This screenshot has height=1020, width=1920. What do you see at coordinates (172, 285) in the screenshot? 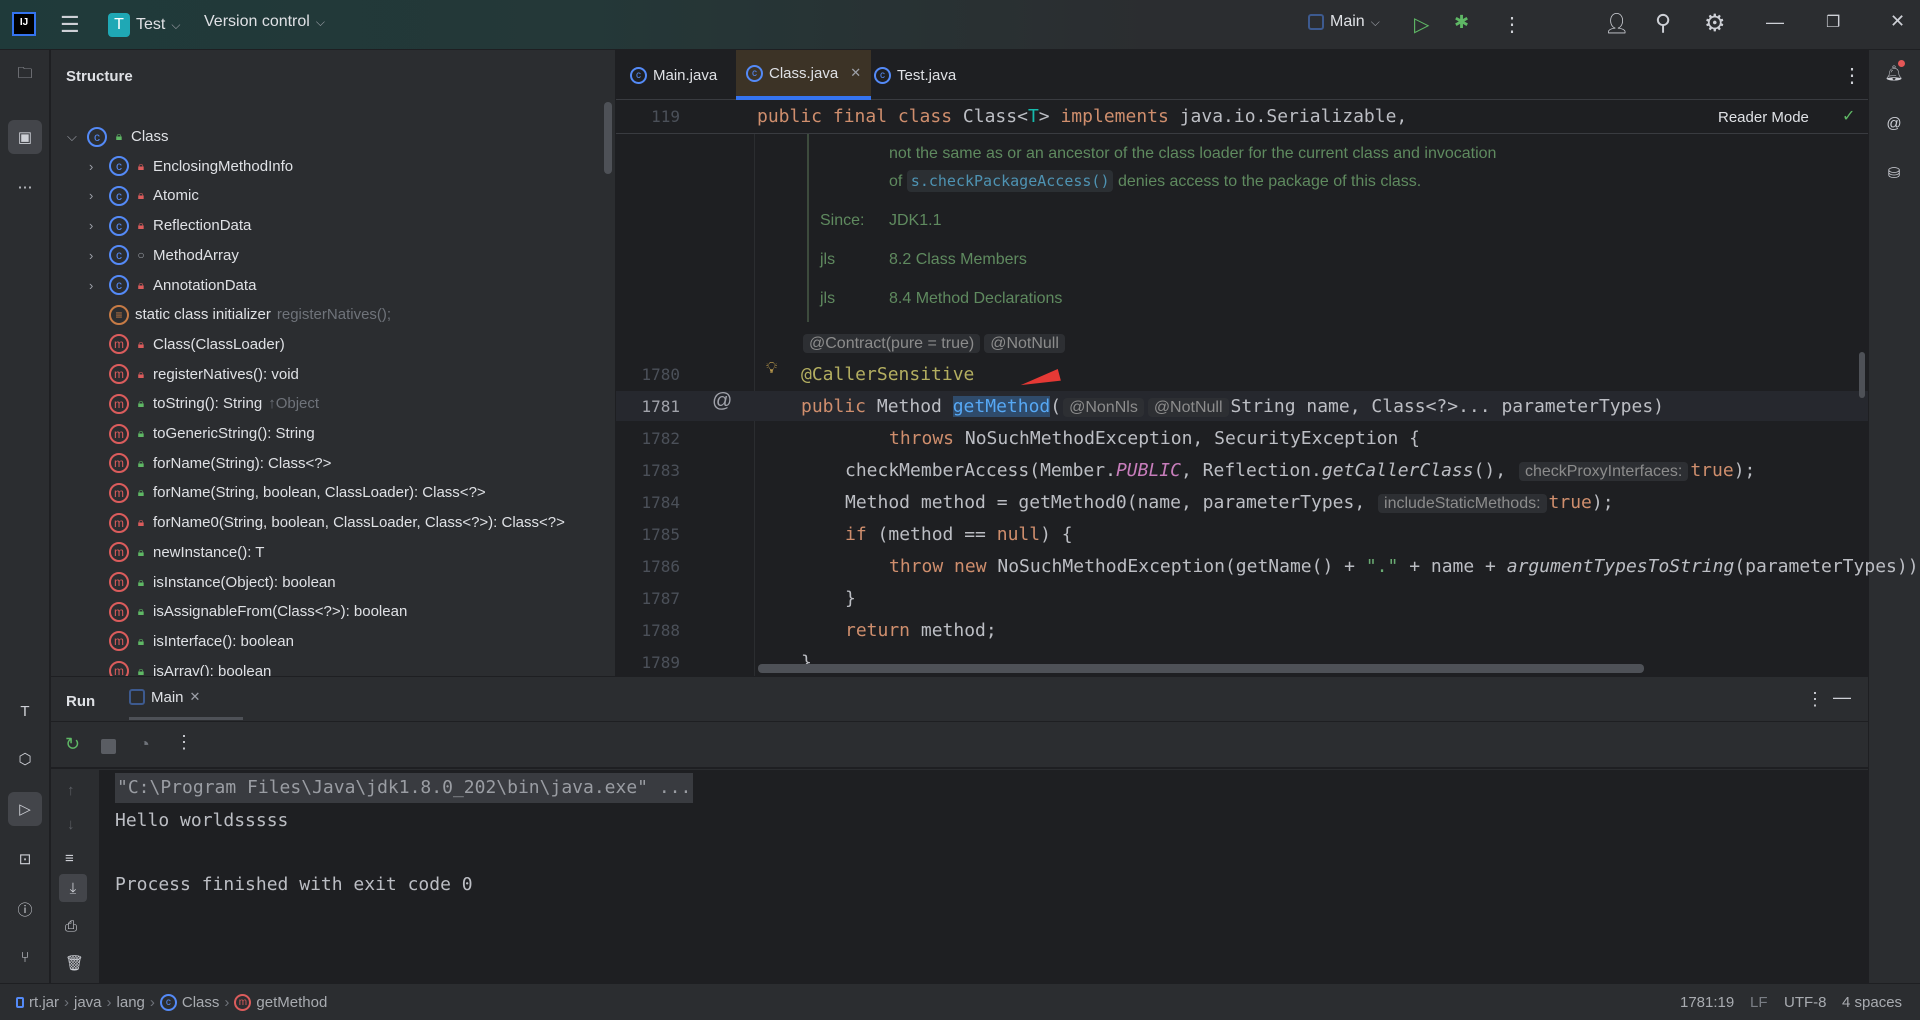
I see `tree-item: › c 🔒︎ AnnotationData` at bounding box center [172, 285].